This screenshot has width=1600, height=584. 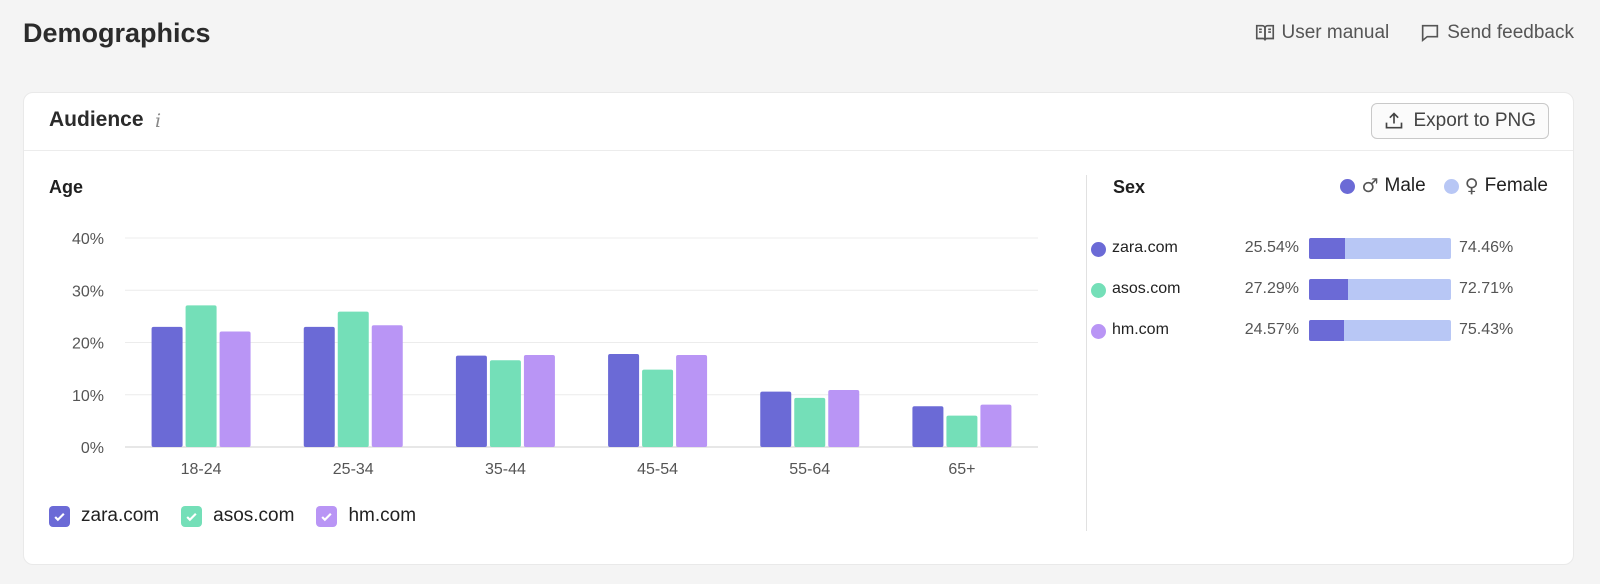 I want to click on upload-icon, so click(x=1393, y=120).